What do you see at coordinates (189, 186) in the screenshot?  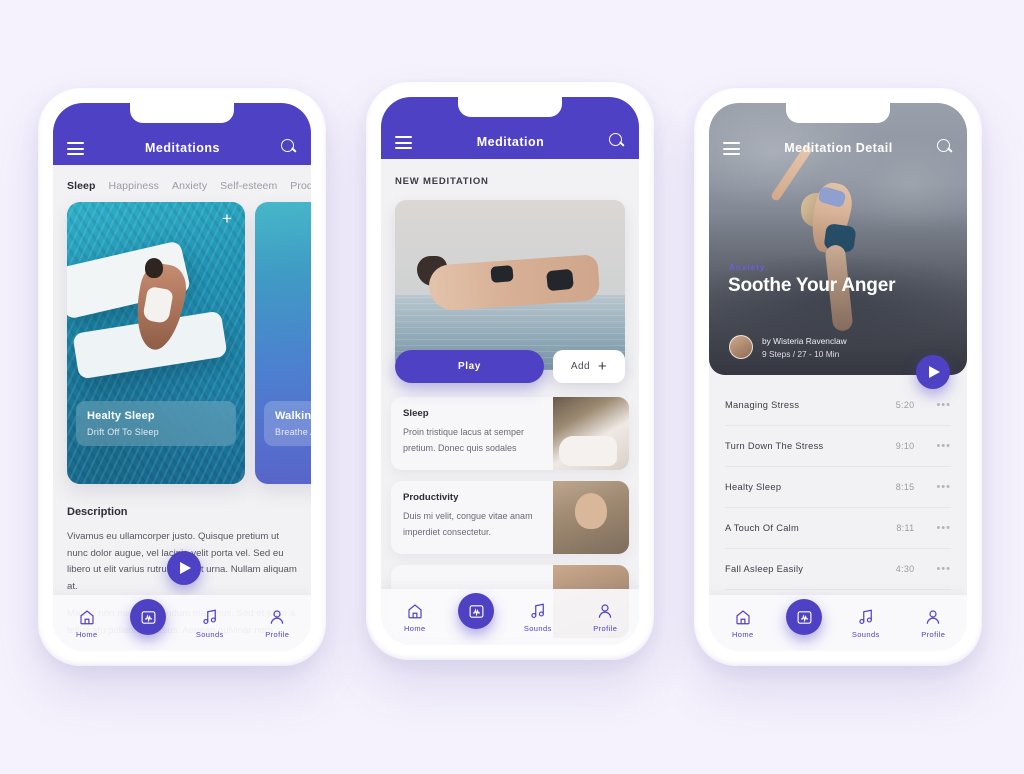 I see `tab-anxiety: Anxiety` at bounding box center [189, 186].